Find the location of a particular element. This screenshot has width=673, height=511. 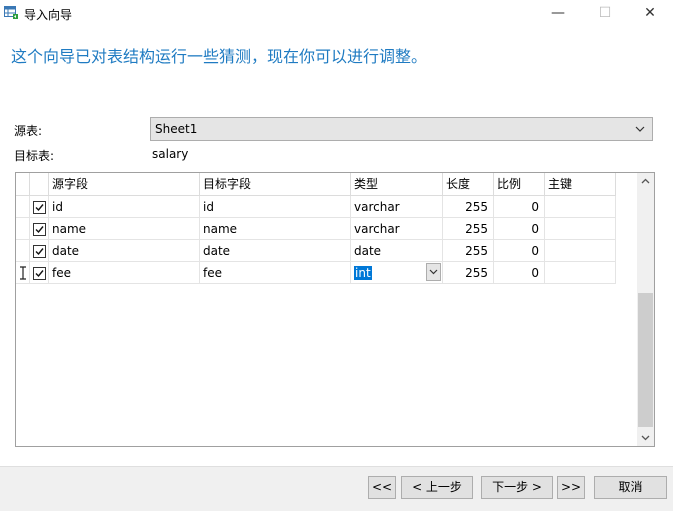

column-header-scale: 比例 is located at coordinates (519, 184).